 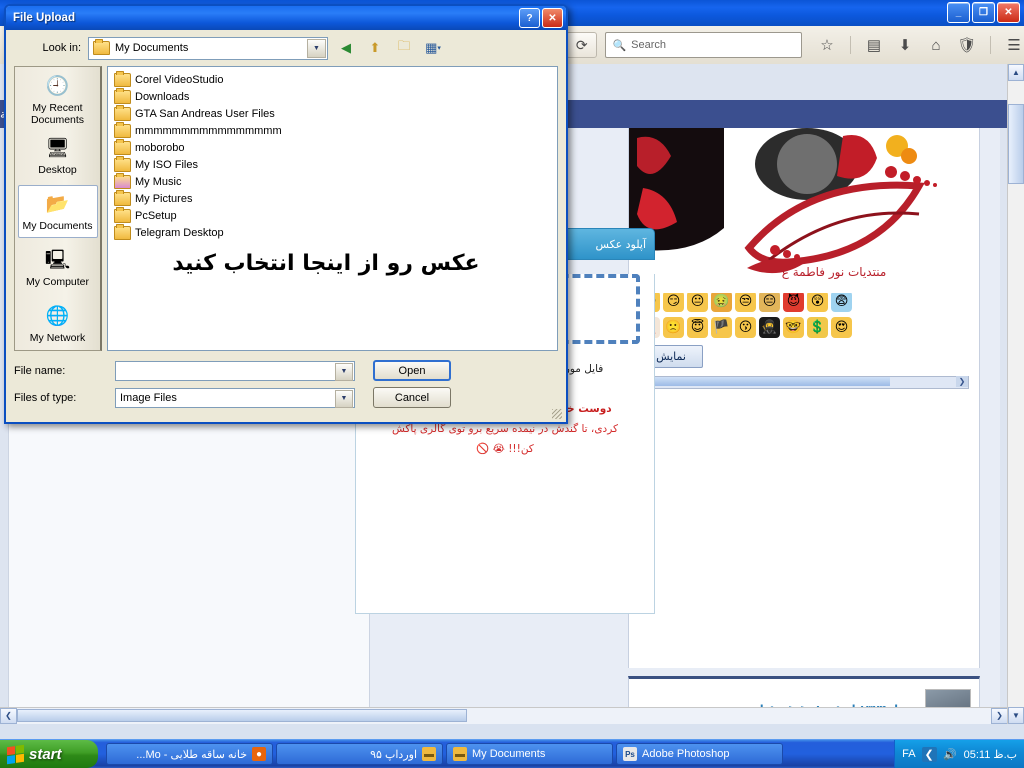 I want to click on file-list-item: My ISO Files, so click(x=334, y=164).